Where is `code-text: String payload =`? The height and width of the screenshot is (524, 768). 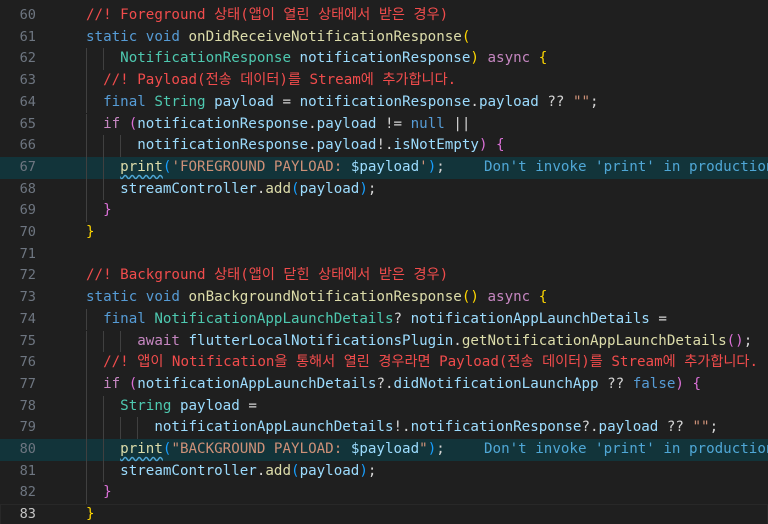
code-text: String payload = is located at coordinates (171, 407).